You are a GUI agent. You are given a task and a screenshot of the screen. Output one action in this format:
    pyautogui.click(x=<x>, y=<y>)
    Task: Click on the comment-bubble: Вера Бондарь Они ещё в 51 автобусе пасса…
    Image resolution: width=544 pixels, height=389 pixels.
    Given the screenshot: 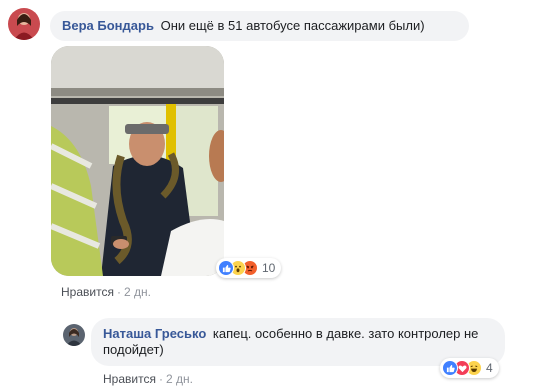 What is the action you would take?
    pyautogui.click(x=259, y=26)
    